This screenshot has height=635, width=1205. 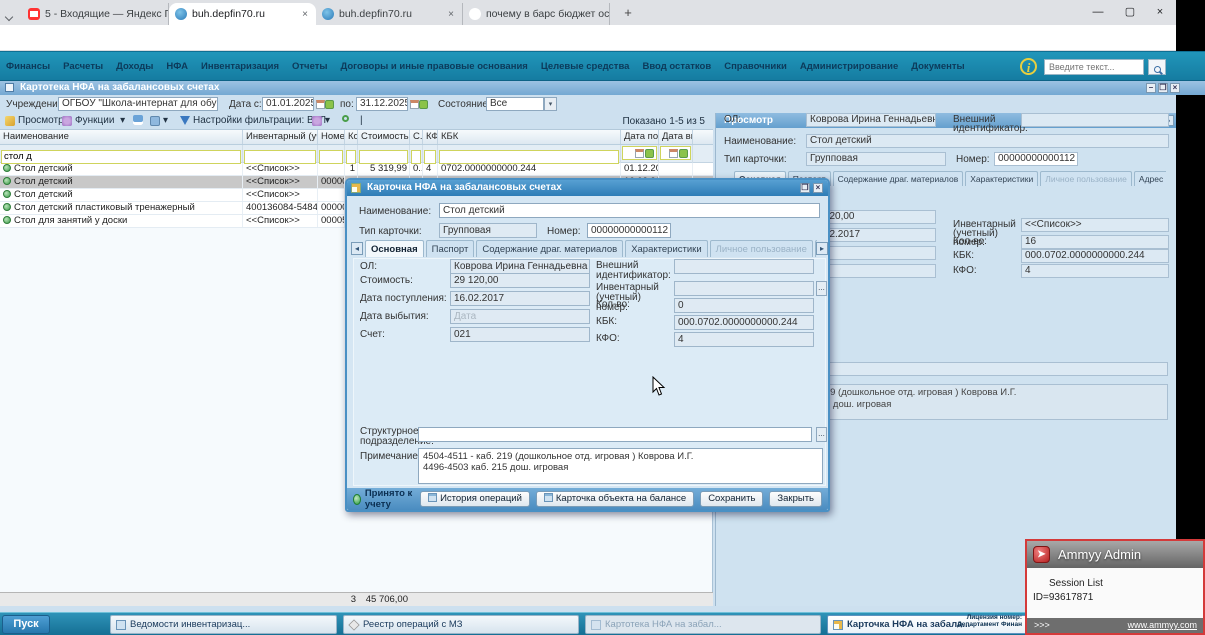 I want to click on date-from-input: 01.01.2025, so click(x=288, y=104).